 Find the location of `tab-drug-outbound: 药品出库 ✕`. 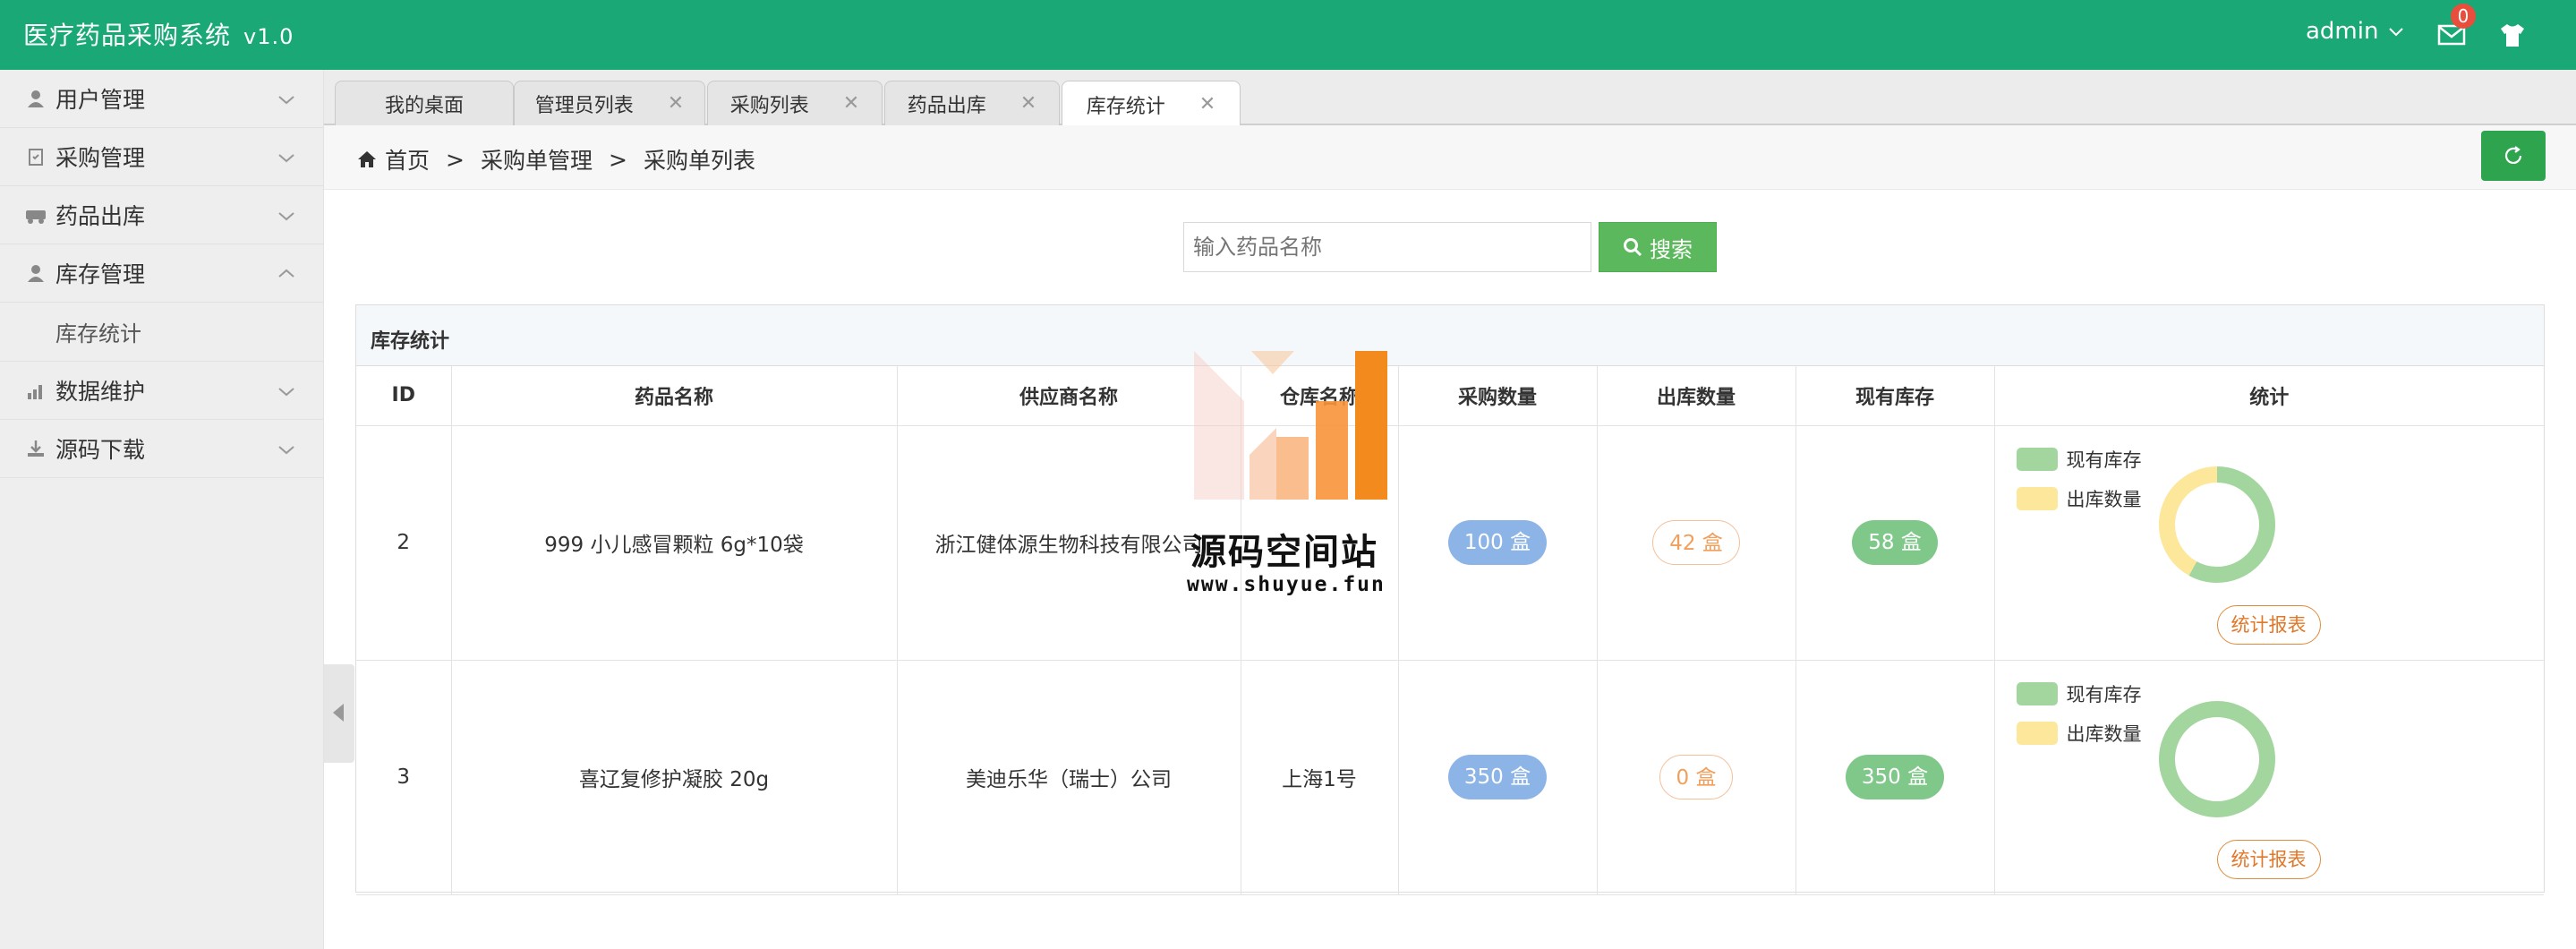

tab-drug-outbound: 药品出库 ✕ is located at coordinates (972, 103).